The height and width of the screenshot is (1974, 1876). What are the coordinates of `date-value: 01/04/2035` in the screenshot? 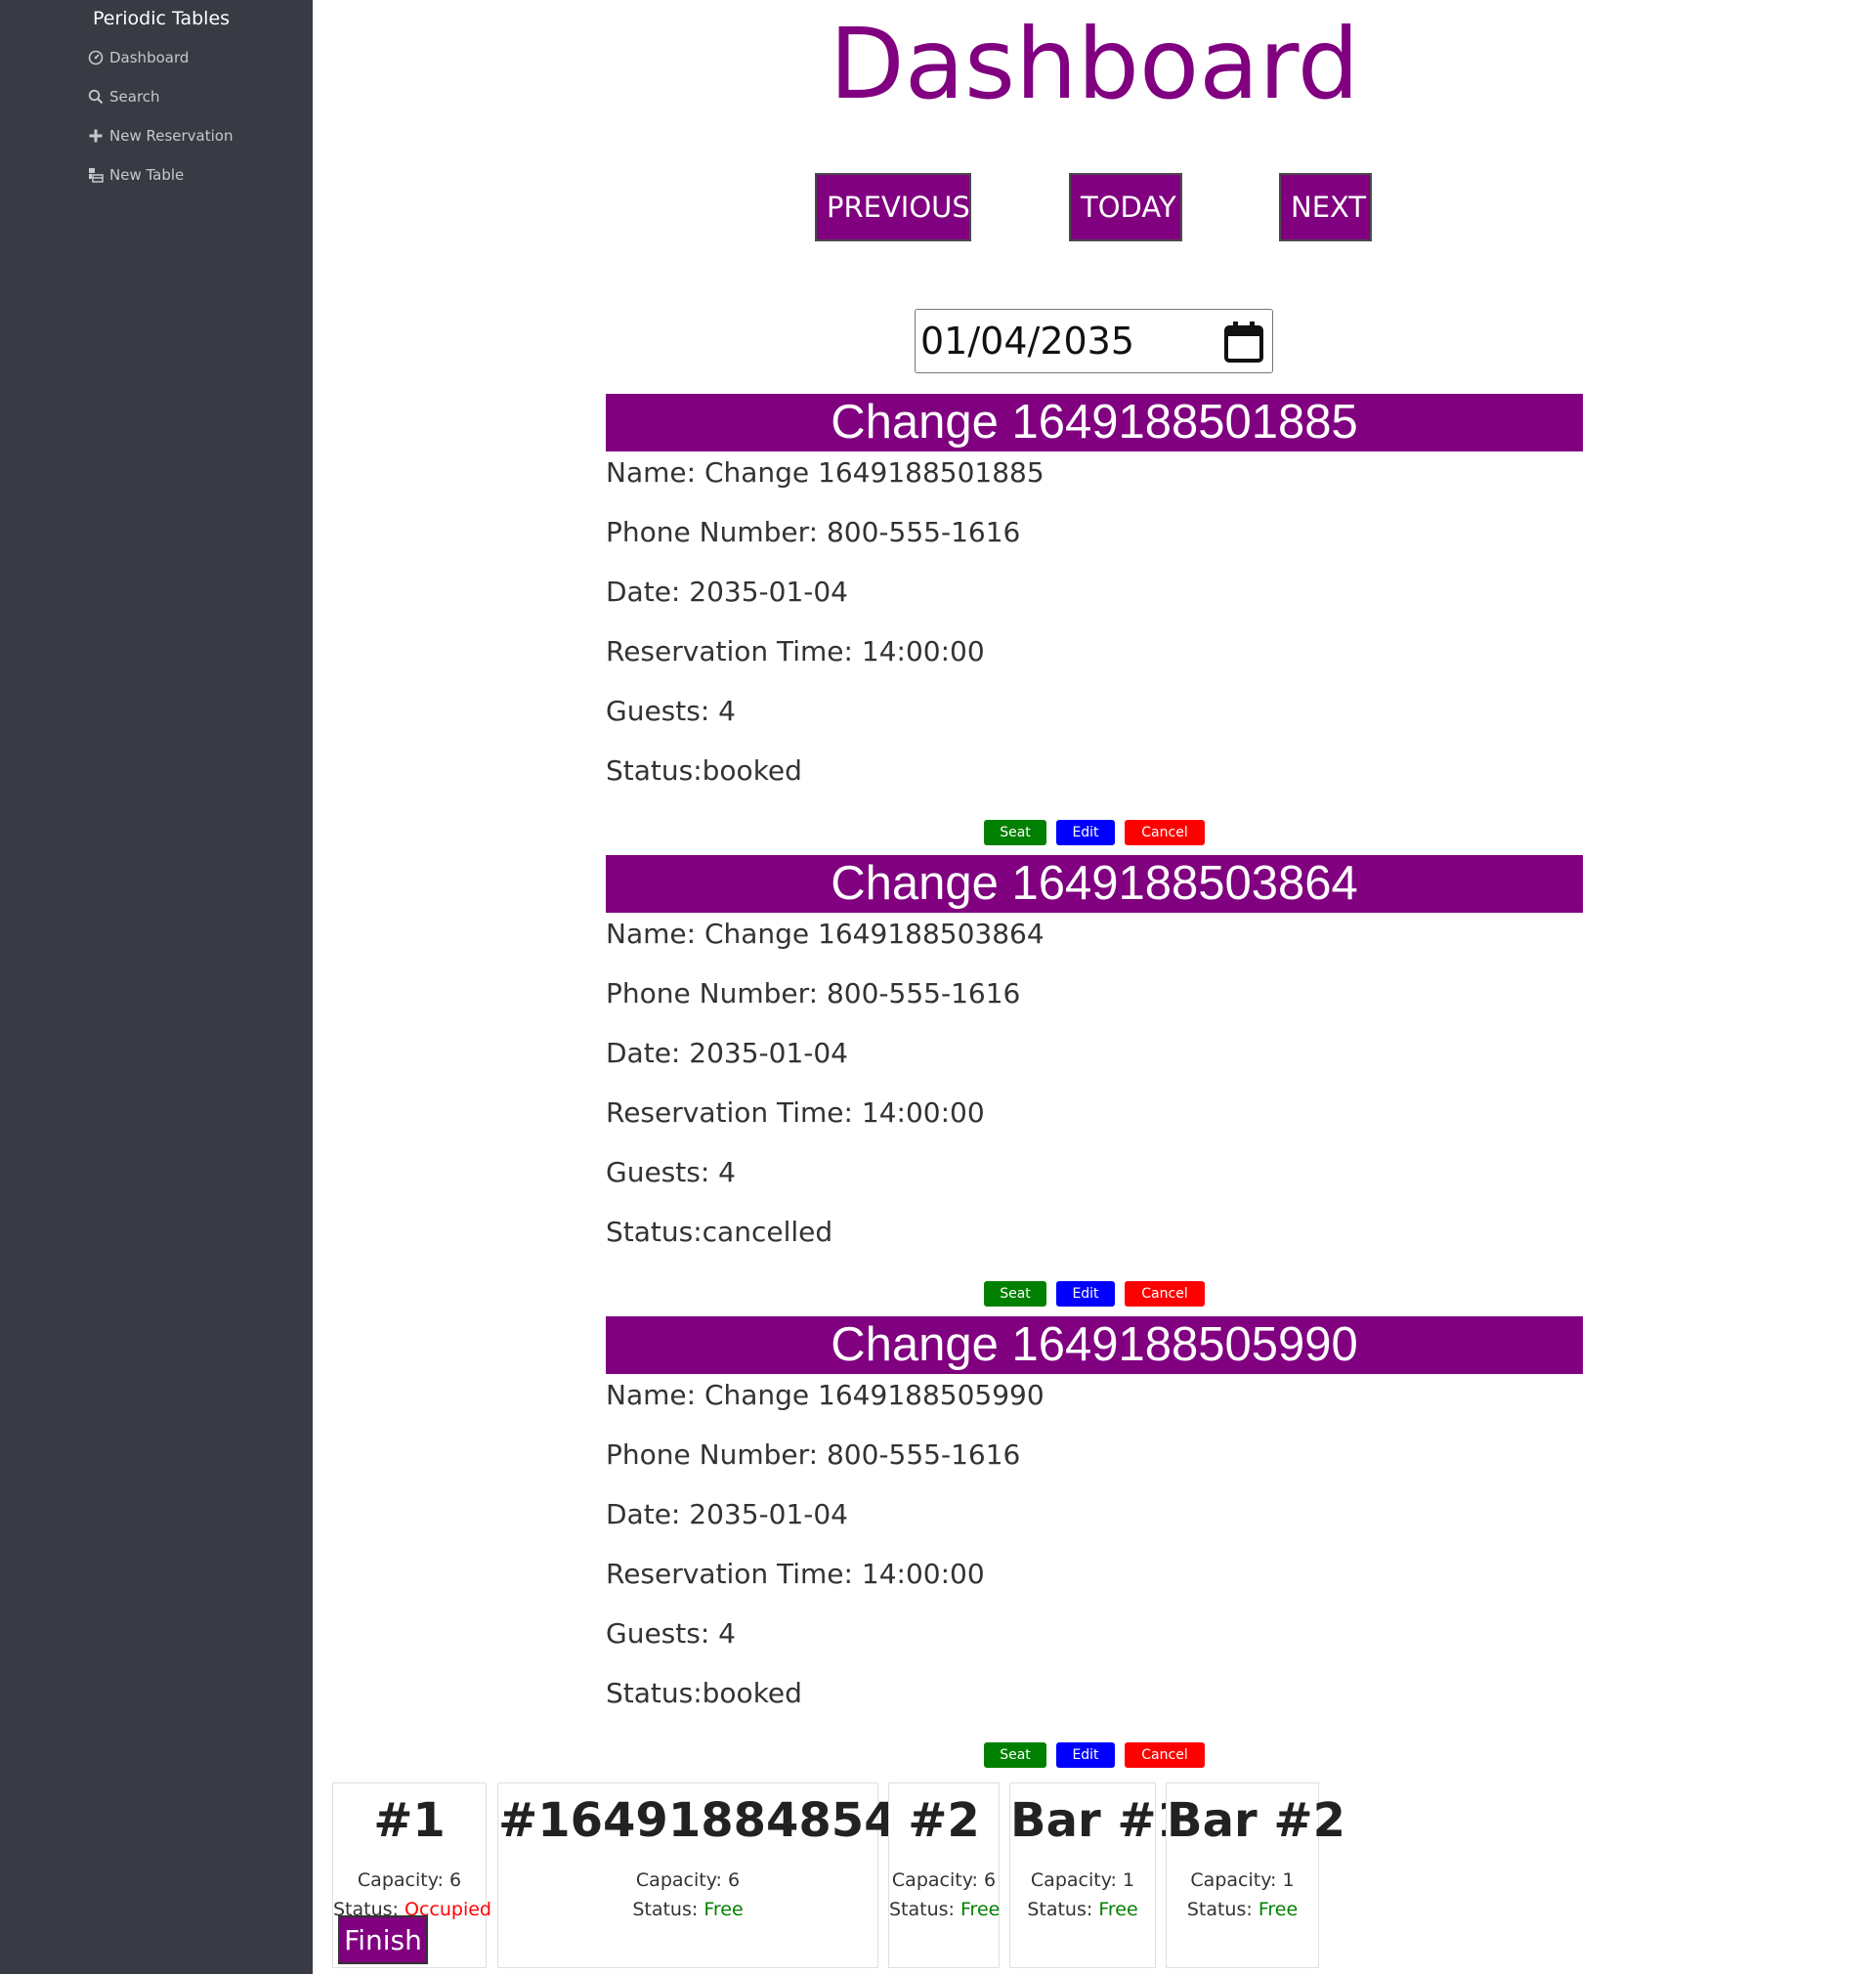 It's located at (1027, 342).